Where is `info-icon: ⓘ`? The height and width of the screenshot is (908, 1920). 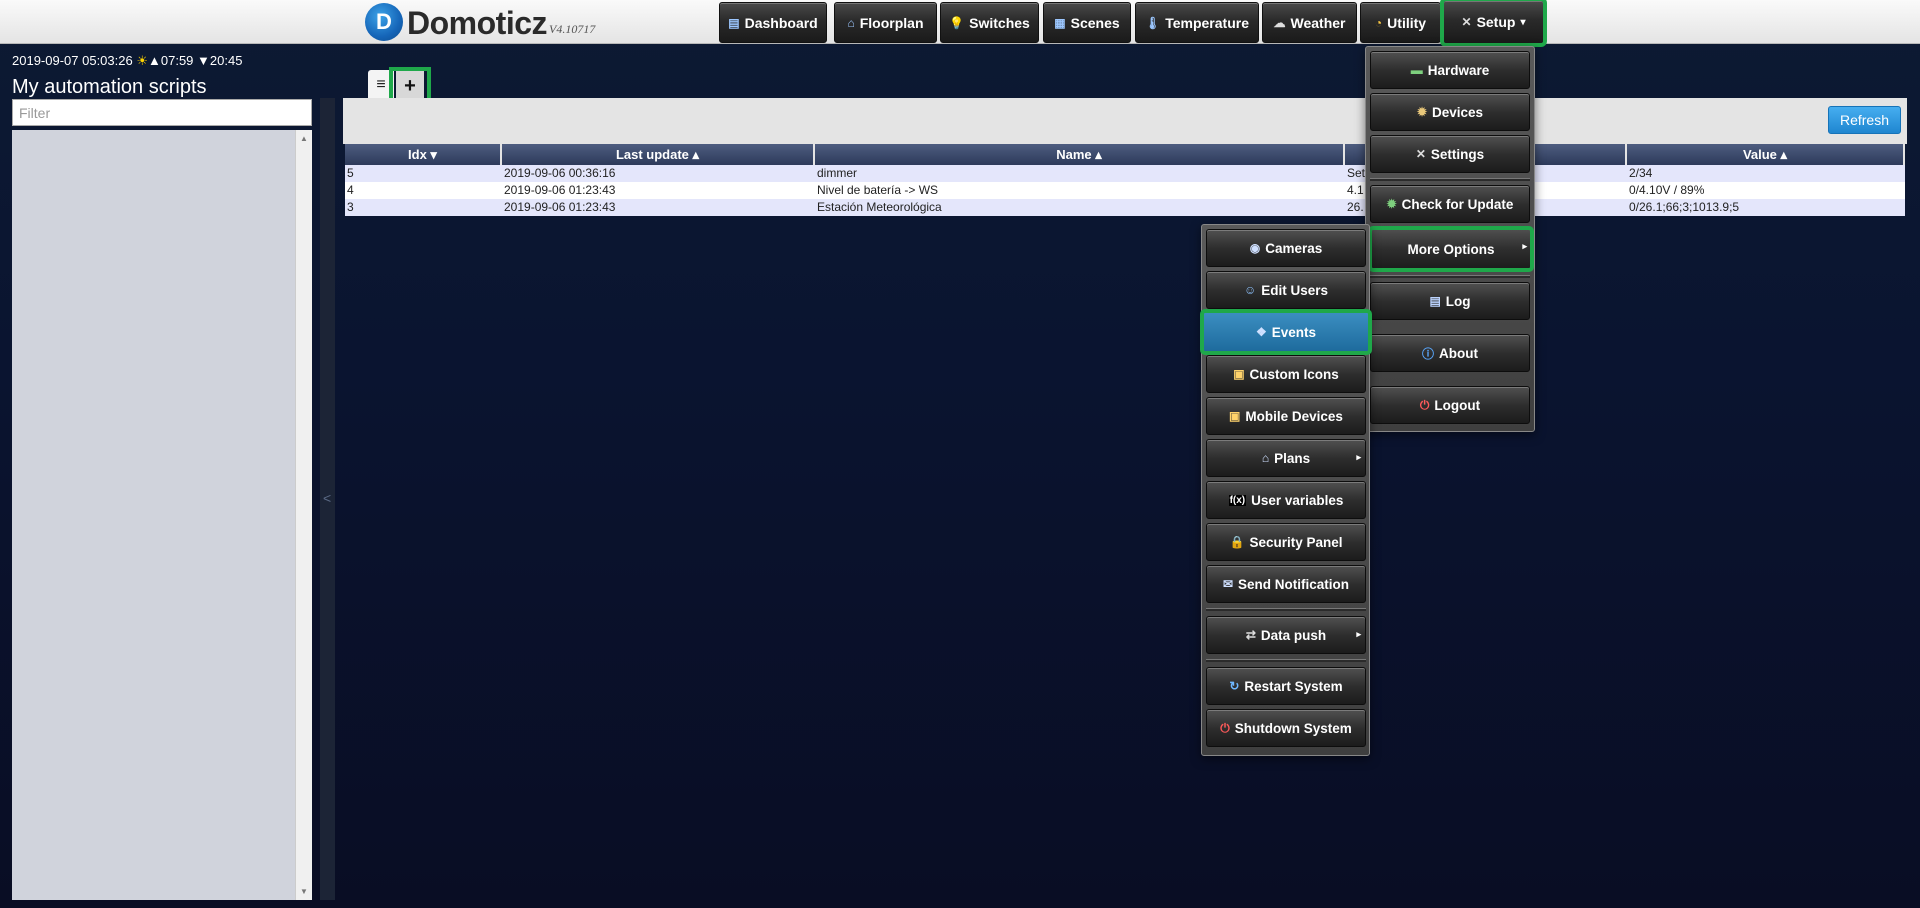
info-icon: ⓘ is located at coordinates (1428, 353).